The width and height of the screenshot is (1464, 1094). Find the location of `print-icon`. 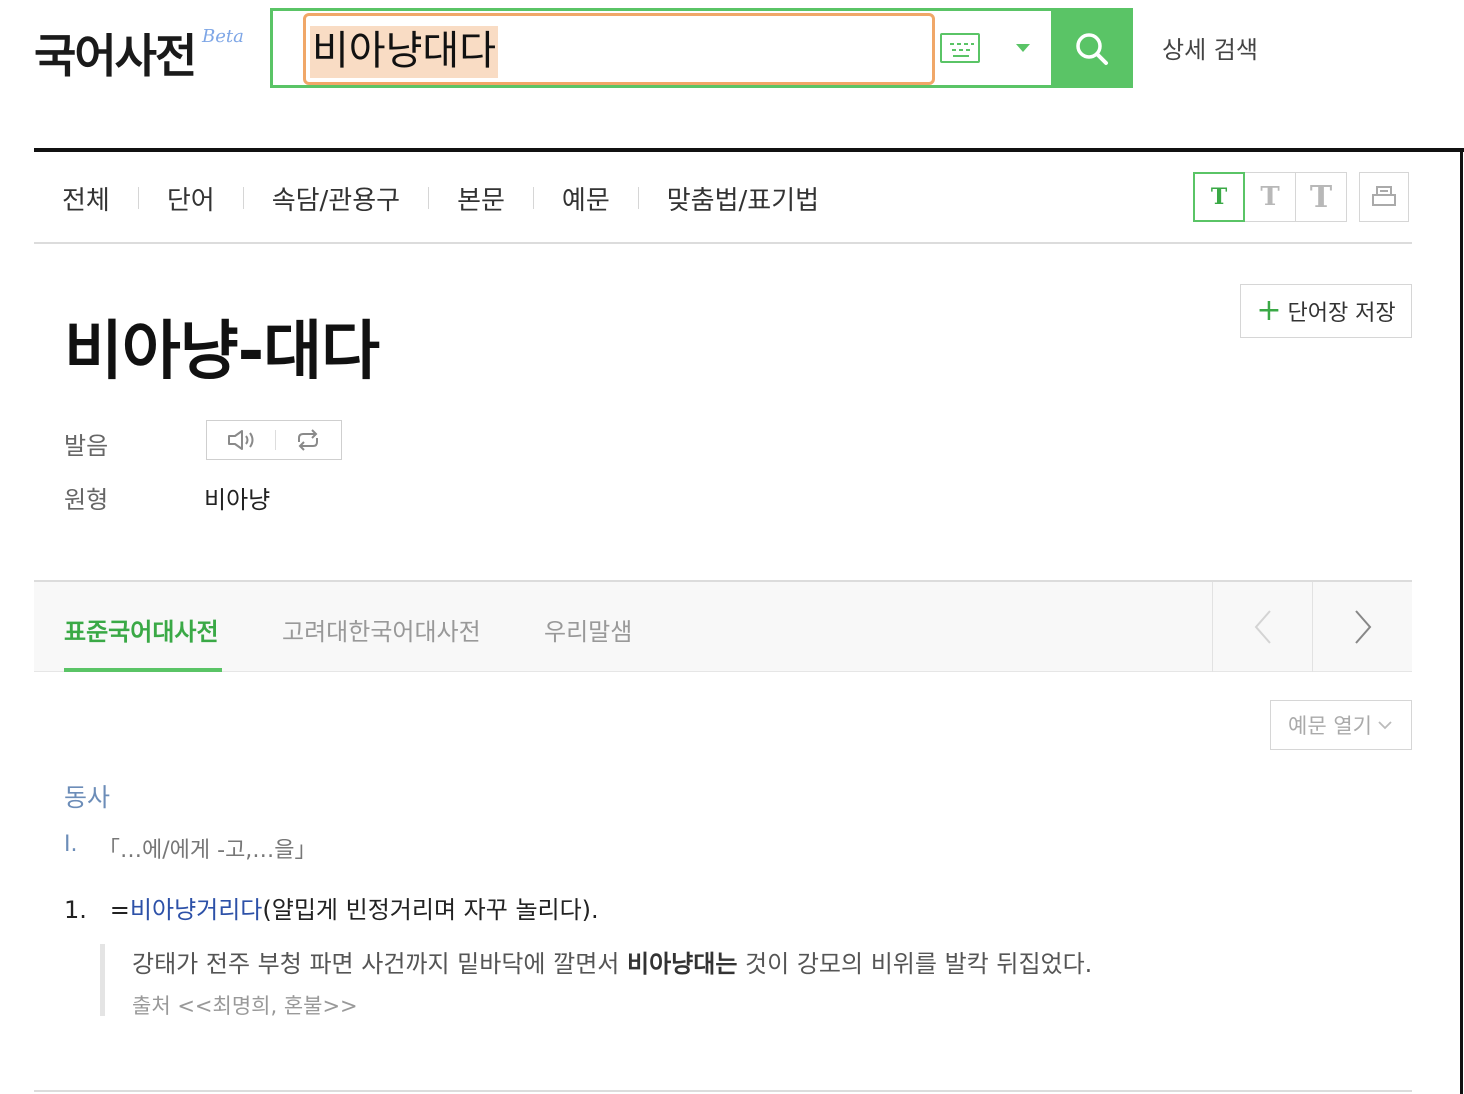

print-icon is located at coordinates (1384, 196).